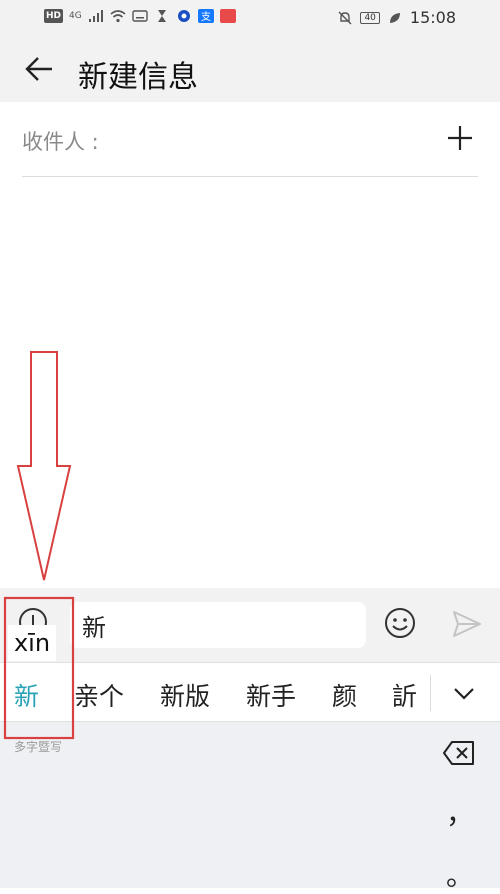 Image resolution: width=500 pixels, height=894 pixels. I want to click on status-left-icons: HD 4G 支, so click(140, 16).